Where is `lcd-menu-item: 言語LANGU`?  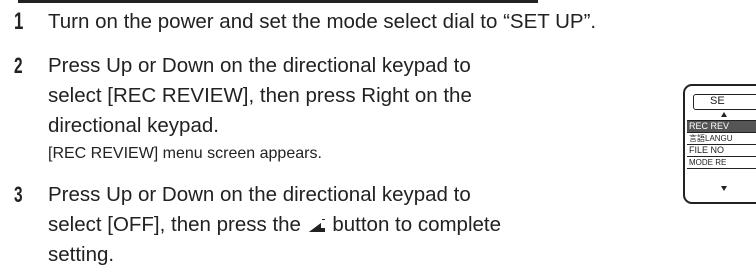
lcd-menu-item: 言語LANGU is located at coordinates (721, 138).